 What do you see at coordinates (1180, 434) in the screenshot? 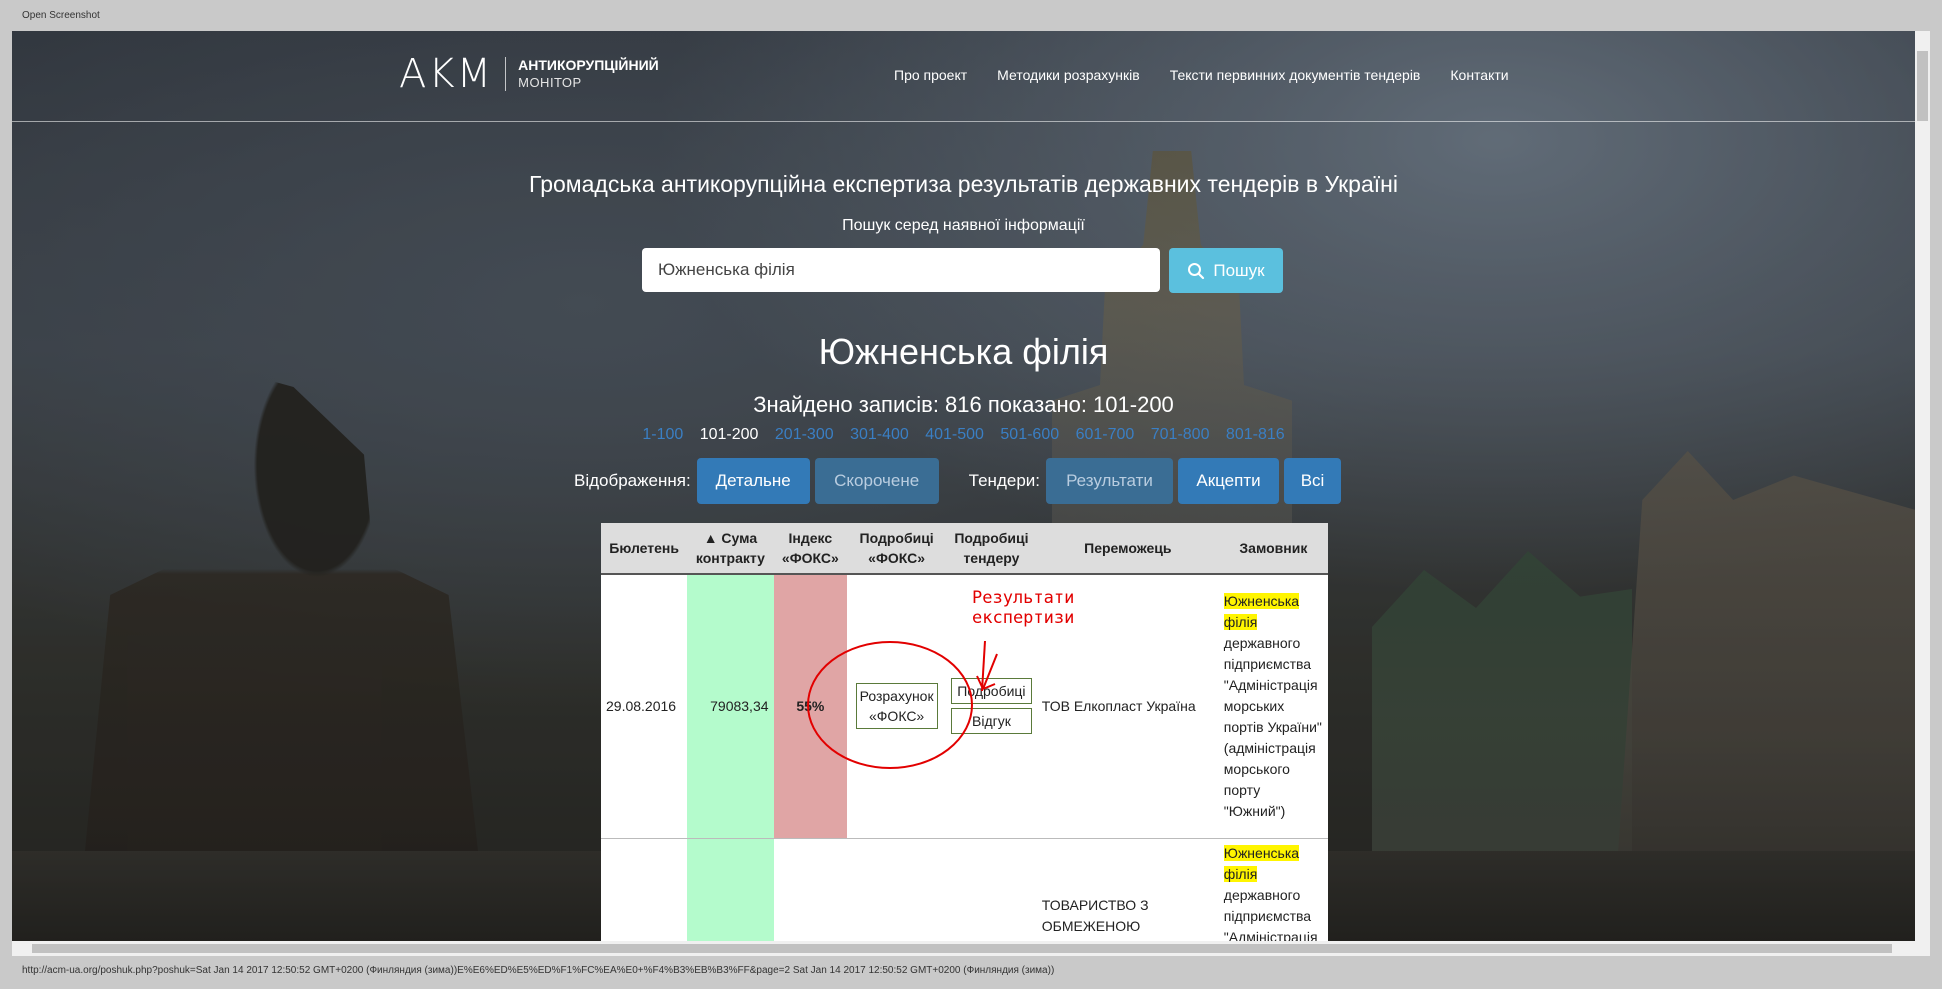
I see `page-link: 701-800` at bounding box center [1180, 434].